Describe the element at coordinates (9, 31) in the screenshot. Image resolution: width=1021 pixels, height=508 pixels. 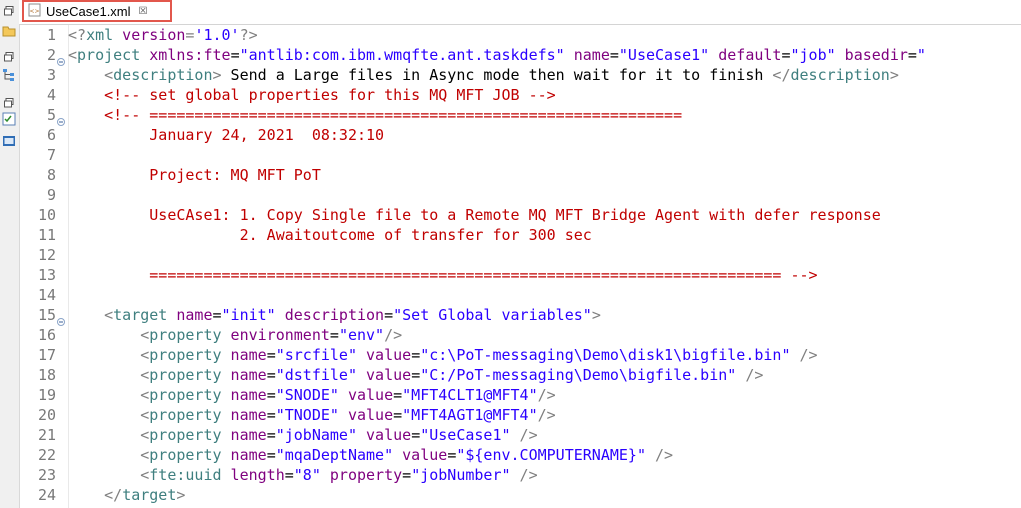
I see `folder-icon` at that location.